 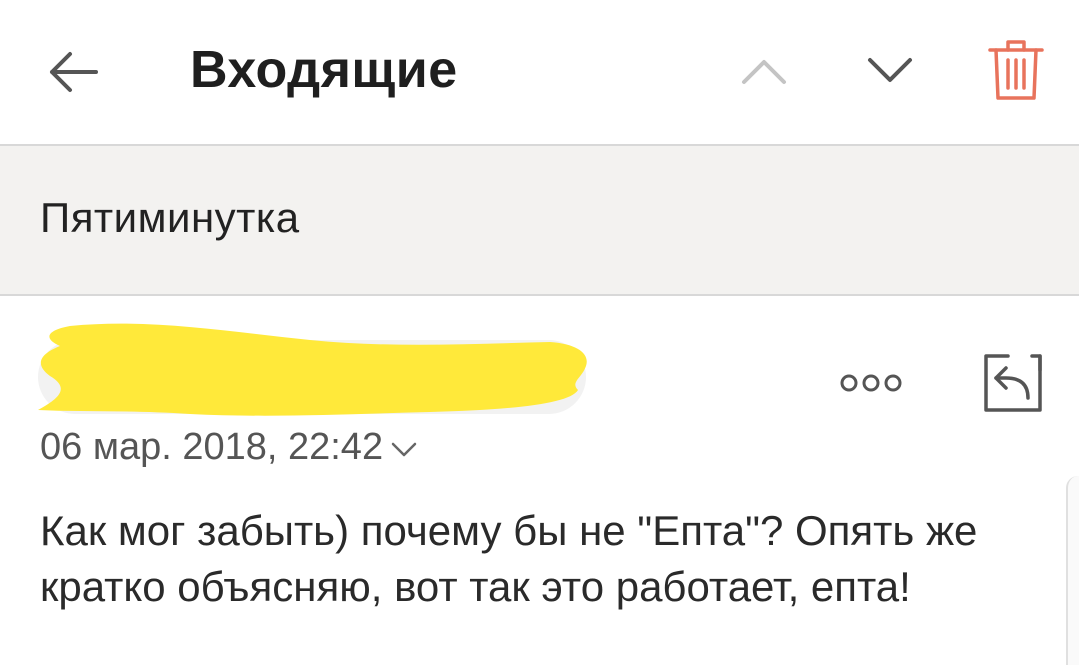 I want to click on chevron-up-icon, so click(x=764, y=72).